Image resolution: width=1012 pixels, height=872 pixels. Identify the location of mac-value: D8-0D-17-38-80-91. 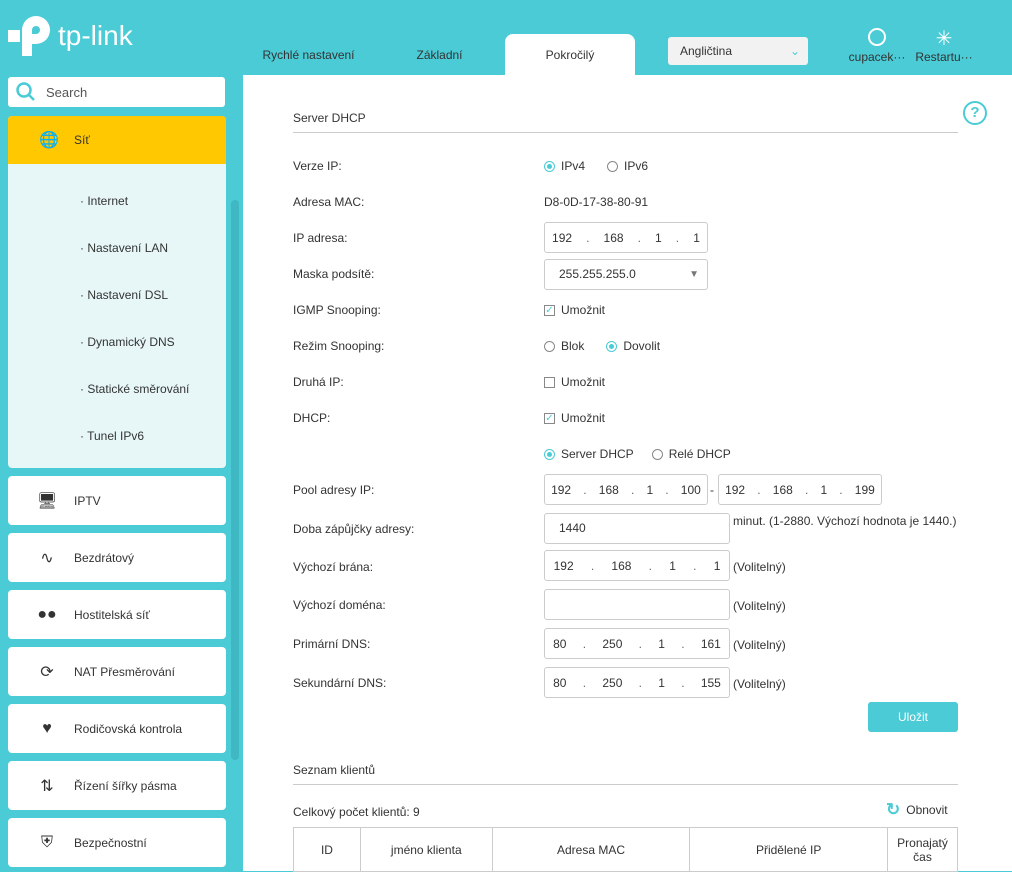
(596, 202).